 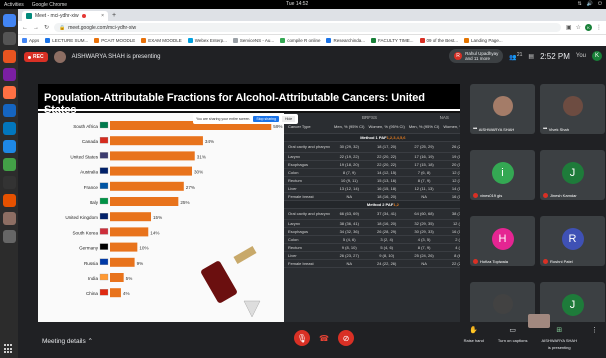 What do you see at coordinates (513, 335) in the screenshot?
I see `captions-button: ▭ Turn on captions` at bounding box center [513, 335].